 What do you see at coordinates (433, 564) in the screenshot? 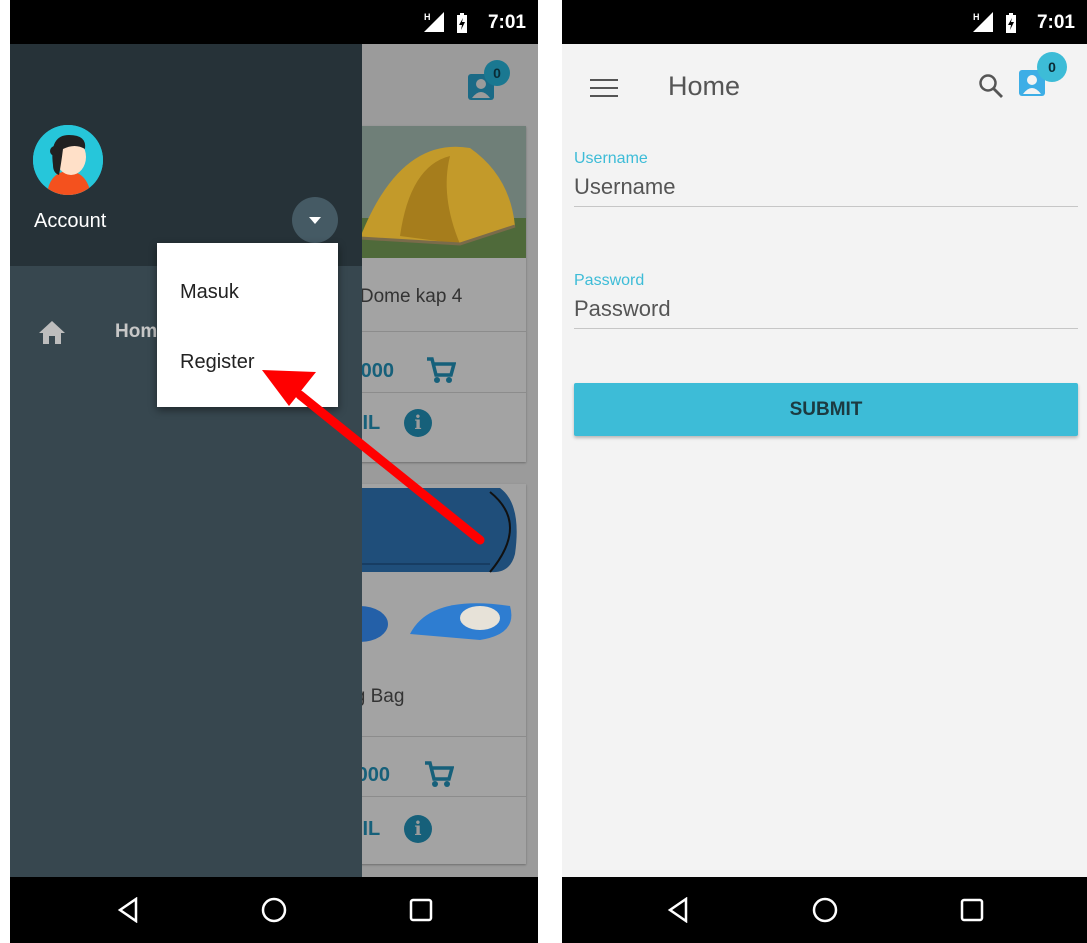
I see `sleeping-bag-image` at bounding box center [433, 564].